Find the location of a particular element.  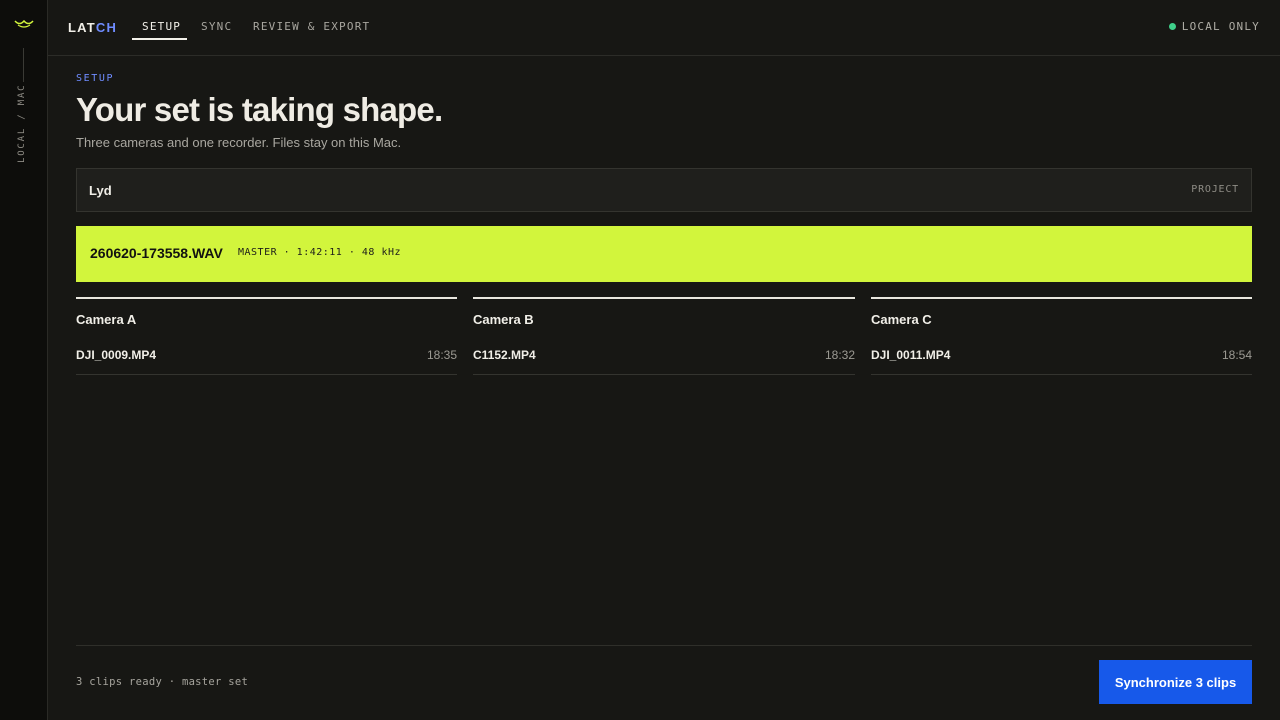

status-dot-icon is located at coordinates (1172, 26).